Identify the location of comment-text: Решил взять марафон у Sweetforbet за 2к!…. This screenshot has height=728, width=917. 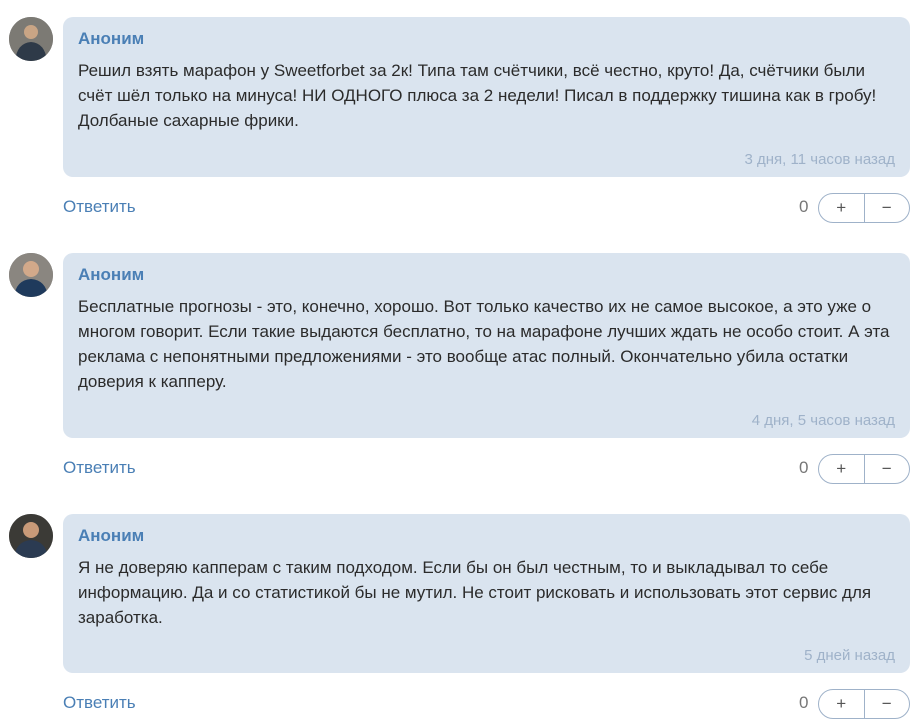
(477, 95).